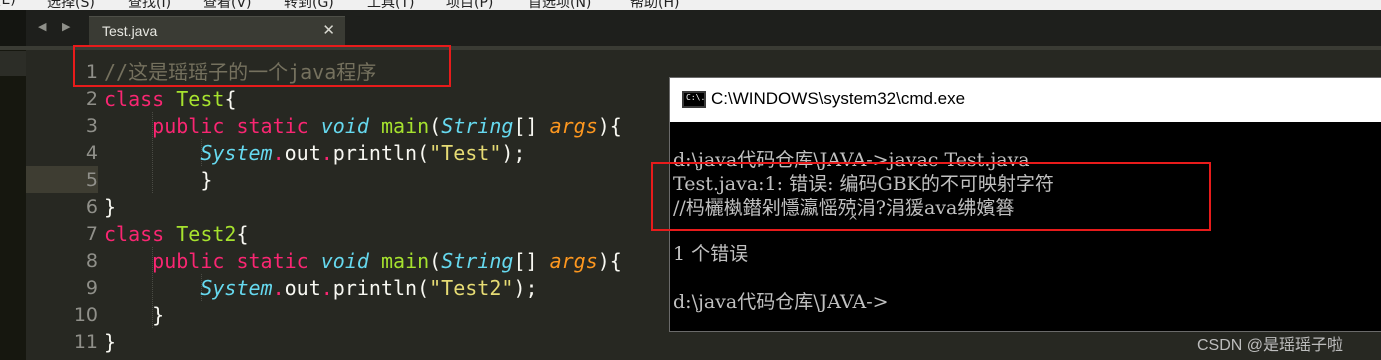  I want to click on menu-item-goto: 转到(G), so click(309, 5).